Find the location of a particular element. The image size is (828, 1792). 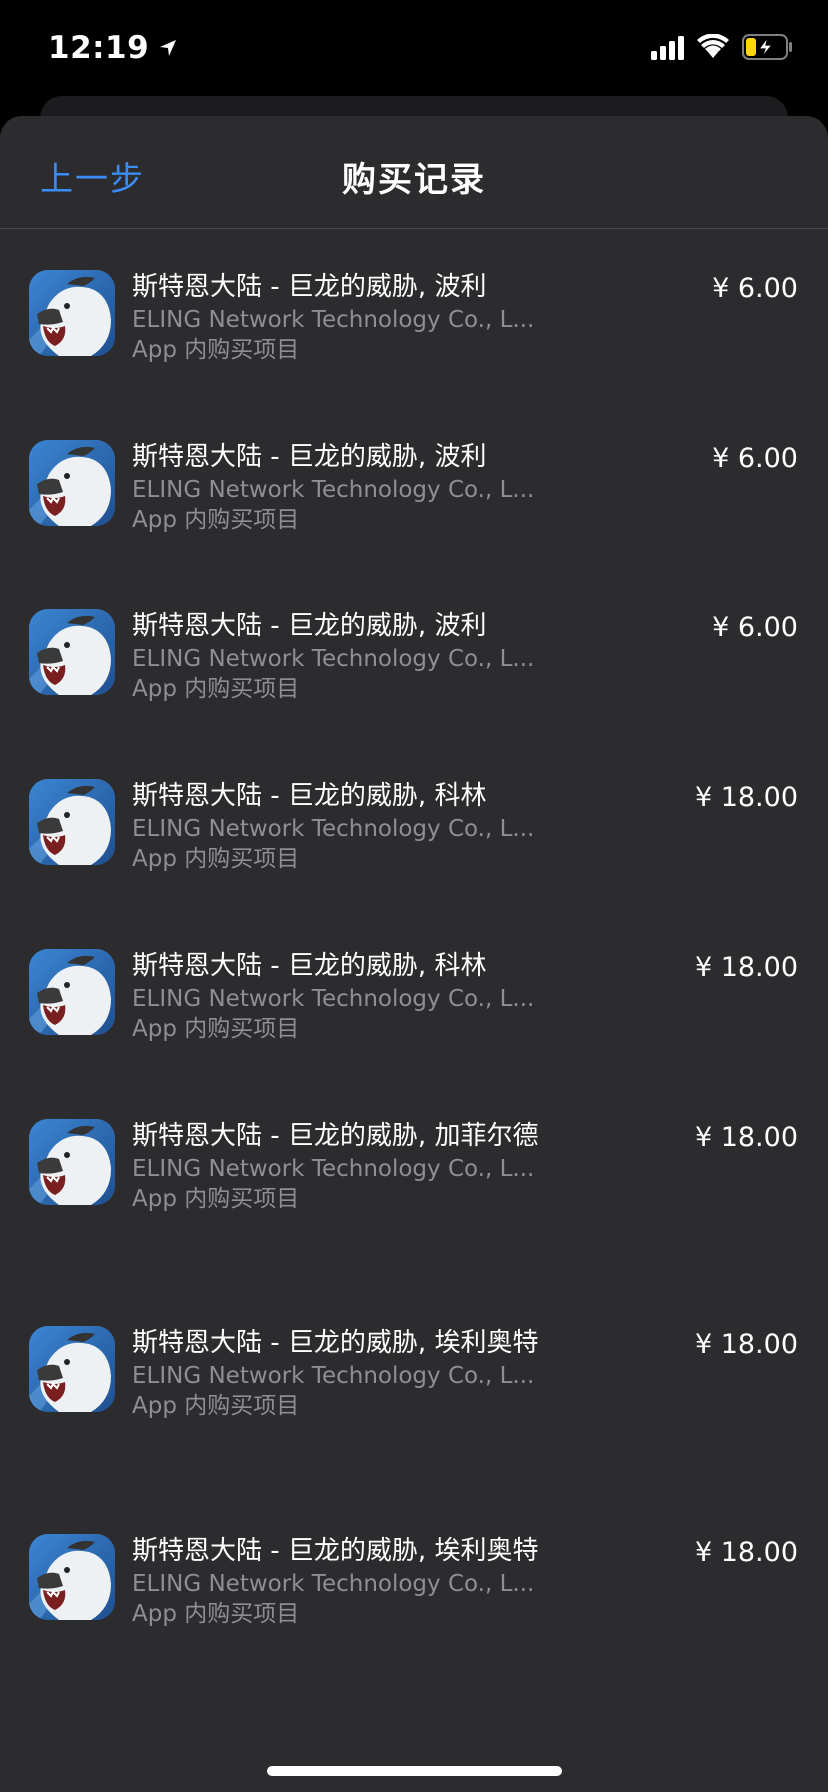

cellular-signal-icon is located at coordinates (667, 47).